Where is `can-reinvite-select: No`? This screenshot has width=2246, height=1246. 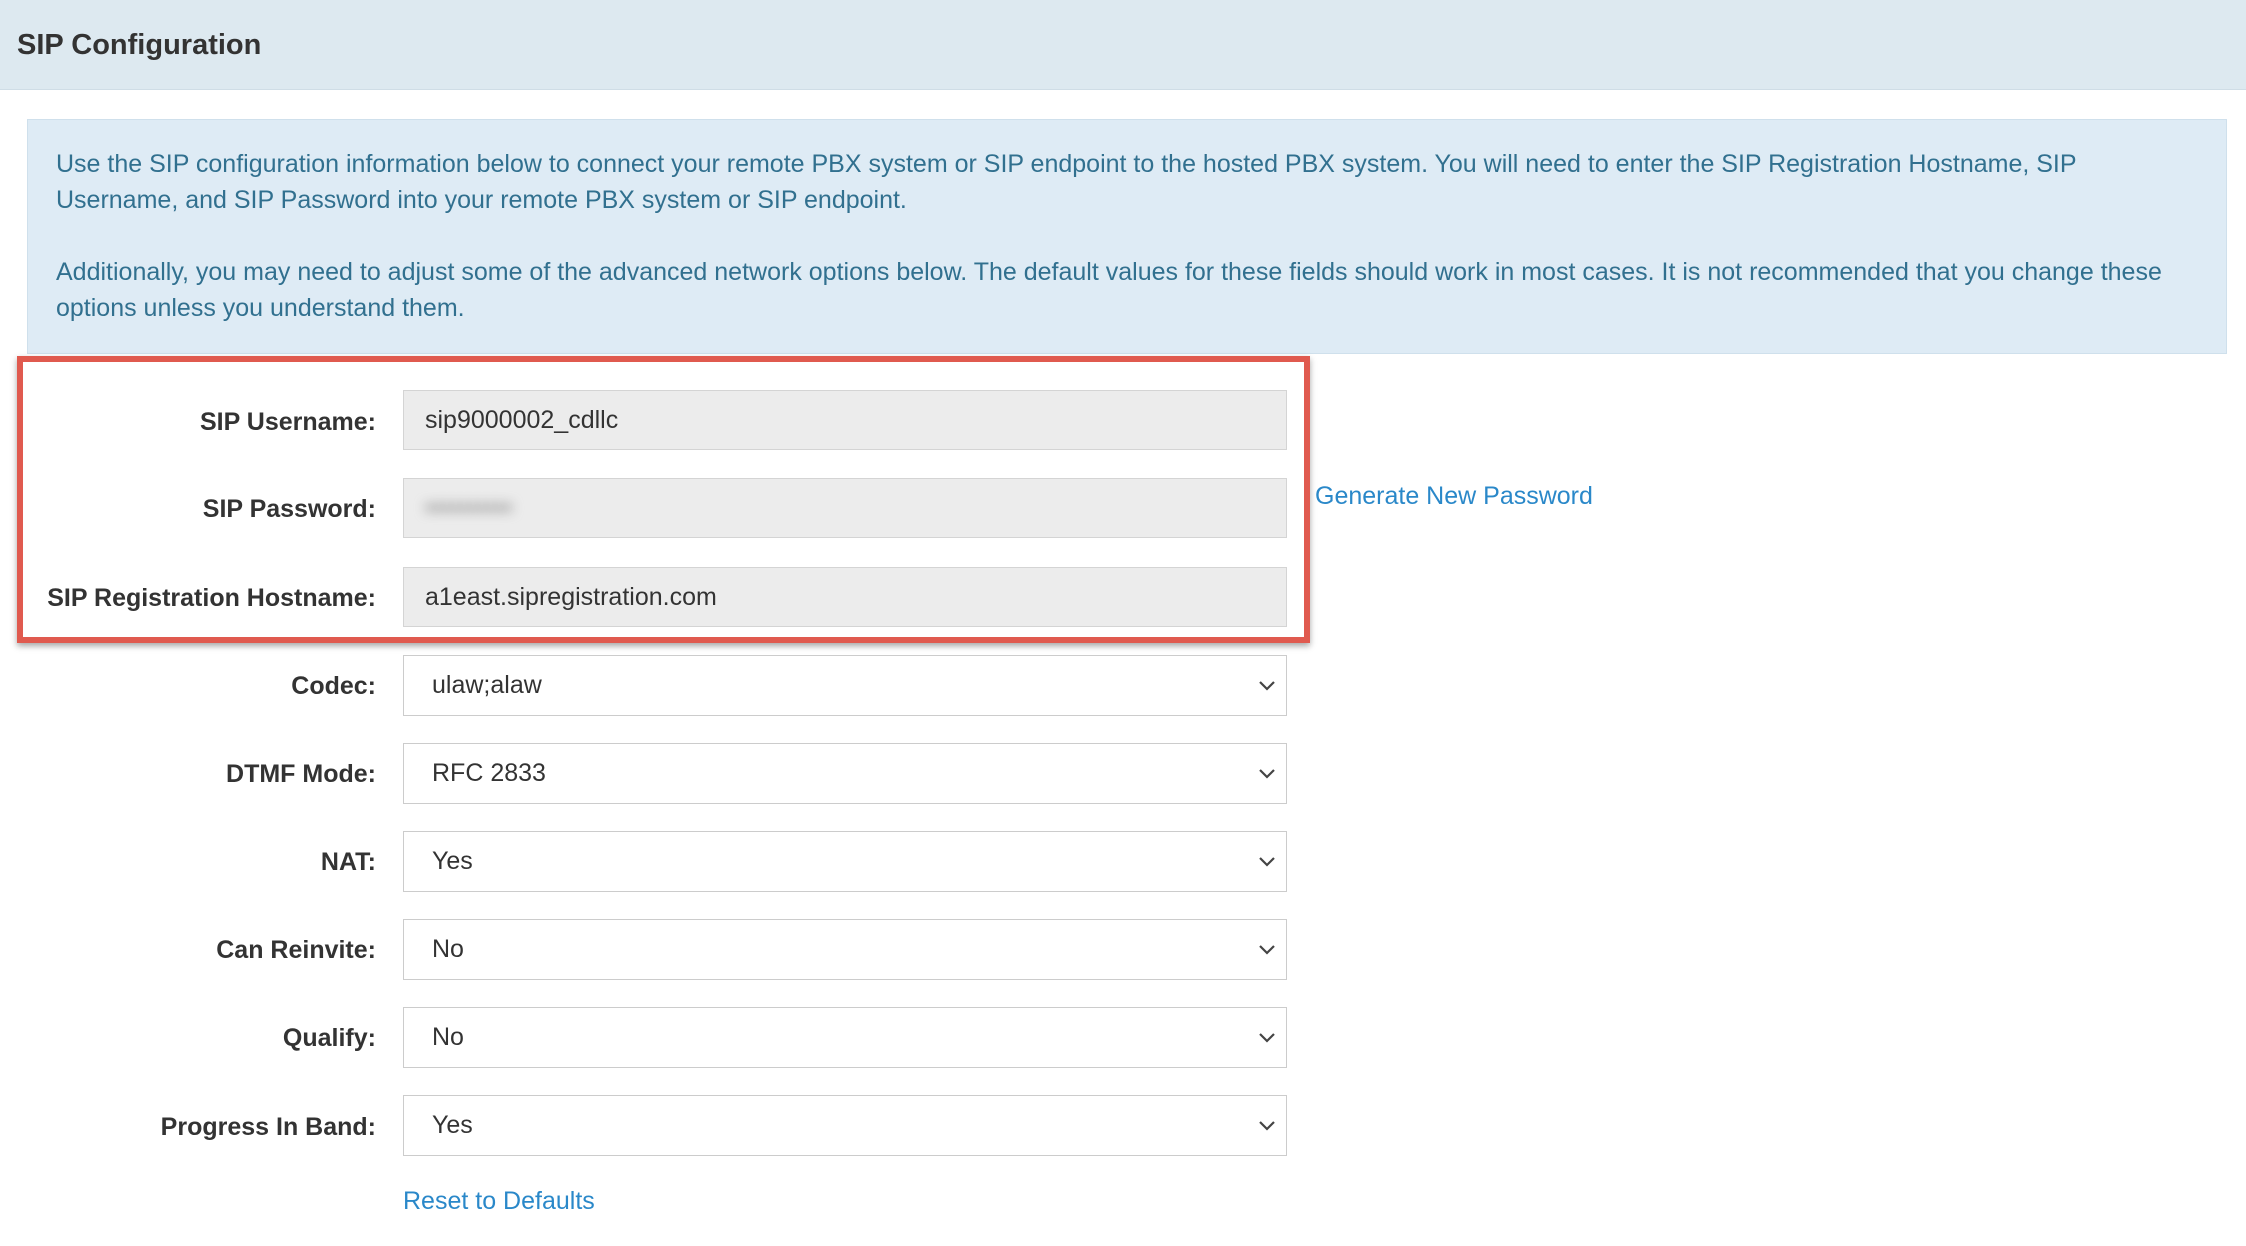 can-reinvite-select: No is located at coordinates (845, 949).